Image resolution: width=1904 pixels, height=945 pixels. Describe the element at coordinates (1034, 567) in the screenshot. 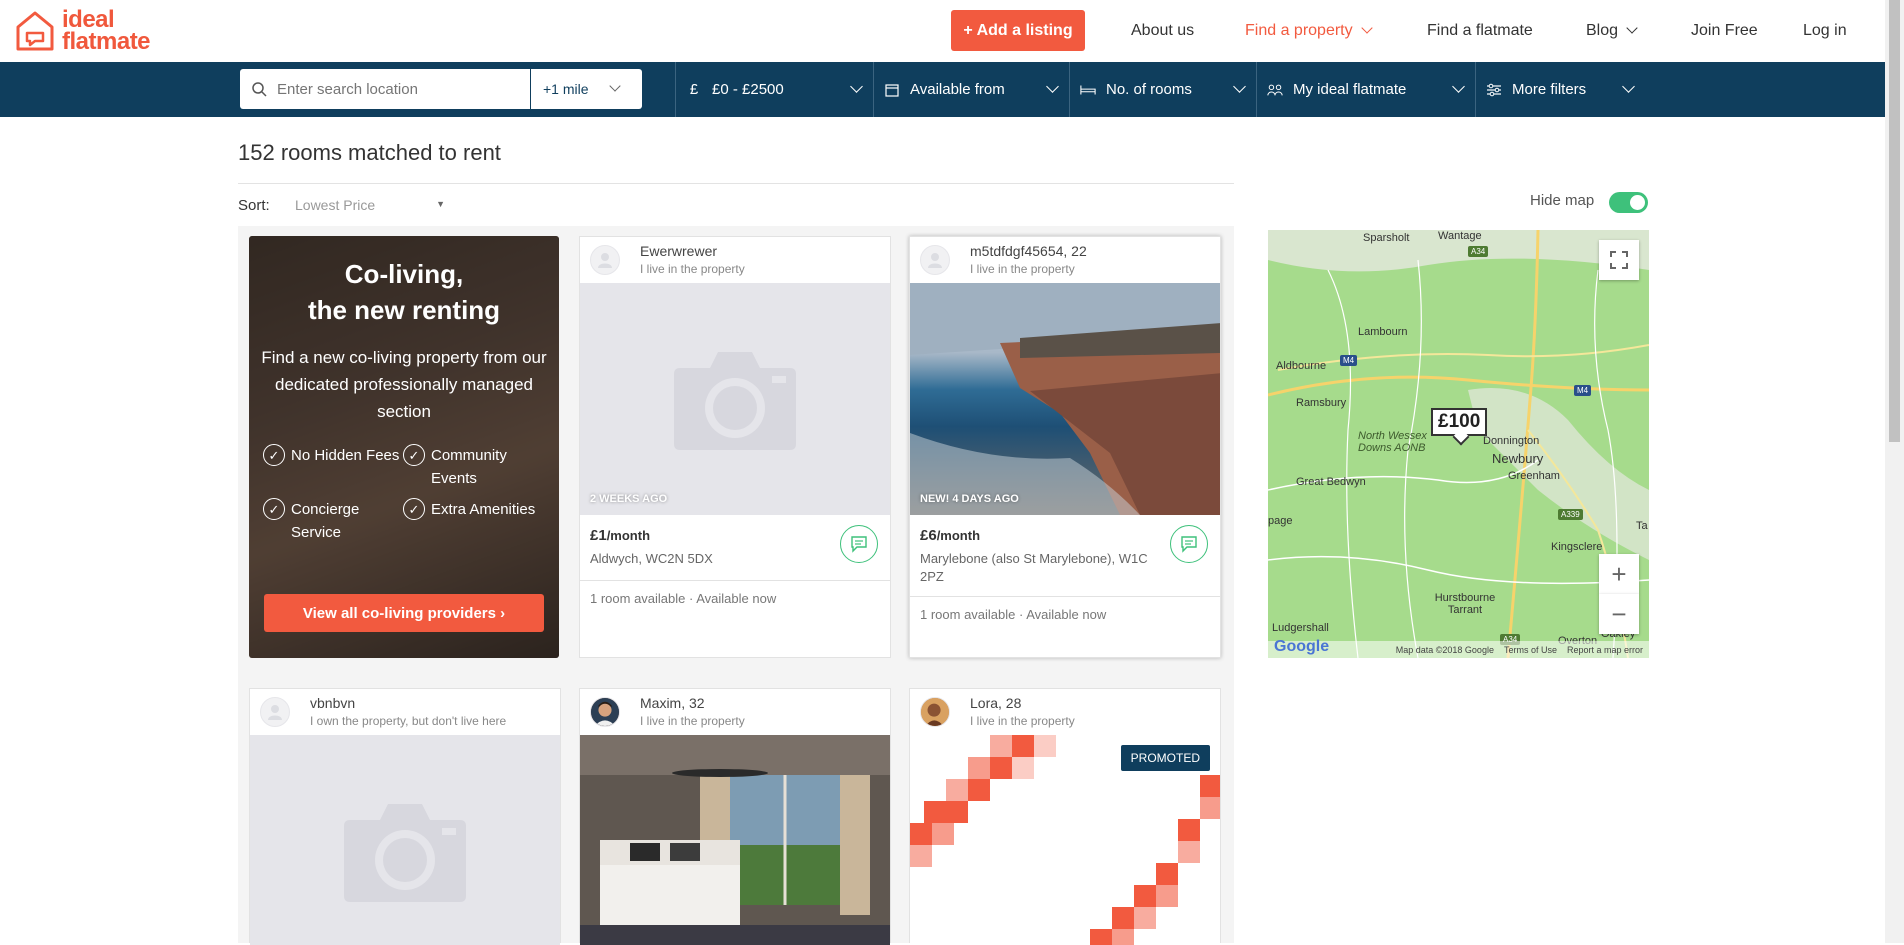

I see `listing-address: Marylebone (also St Marylebone), W1C 2PZ` at that location.